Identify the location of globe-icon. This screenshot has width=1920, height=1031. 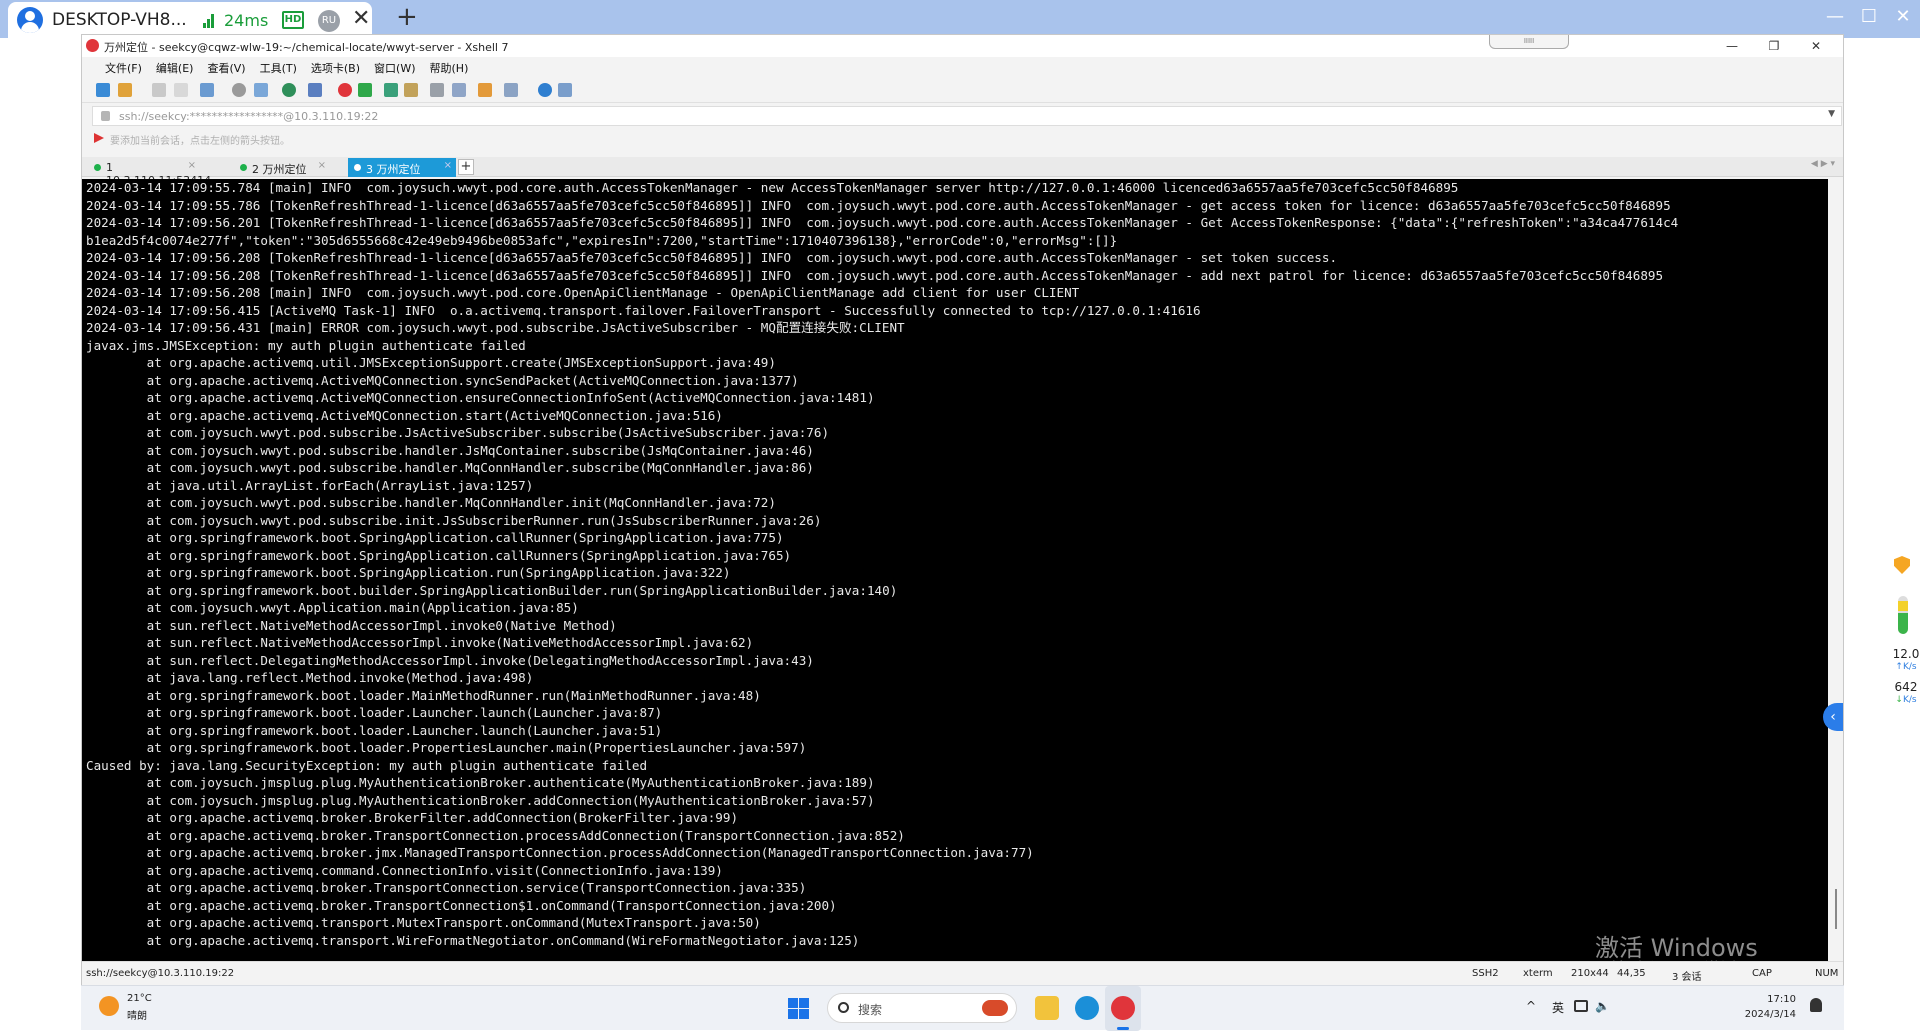
(289, 90).